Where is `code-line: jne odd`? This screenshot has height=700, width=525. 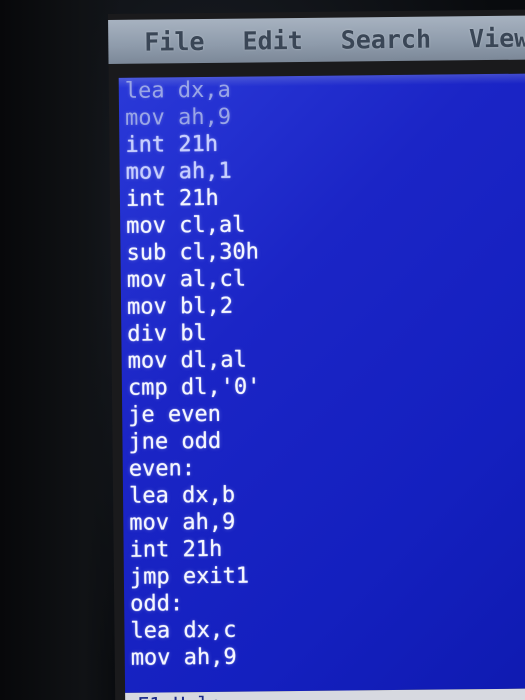 code-line: jne odd is located at coordinates (175, 441).